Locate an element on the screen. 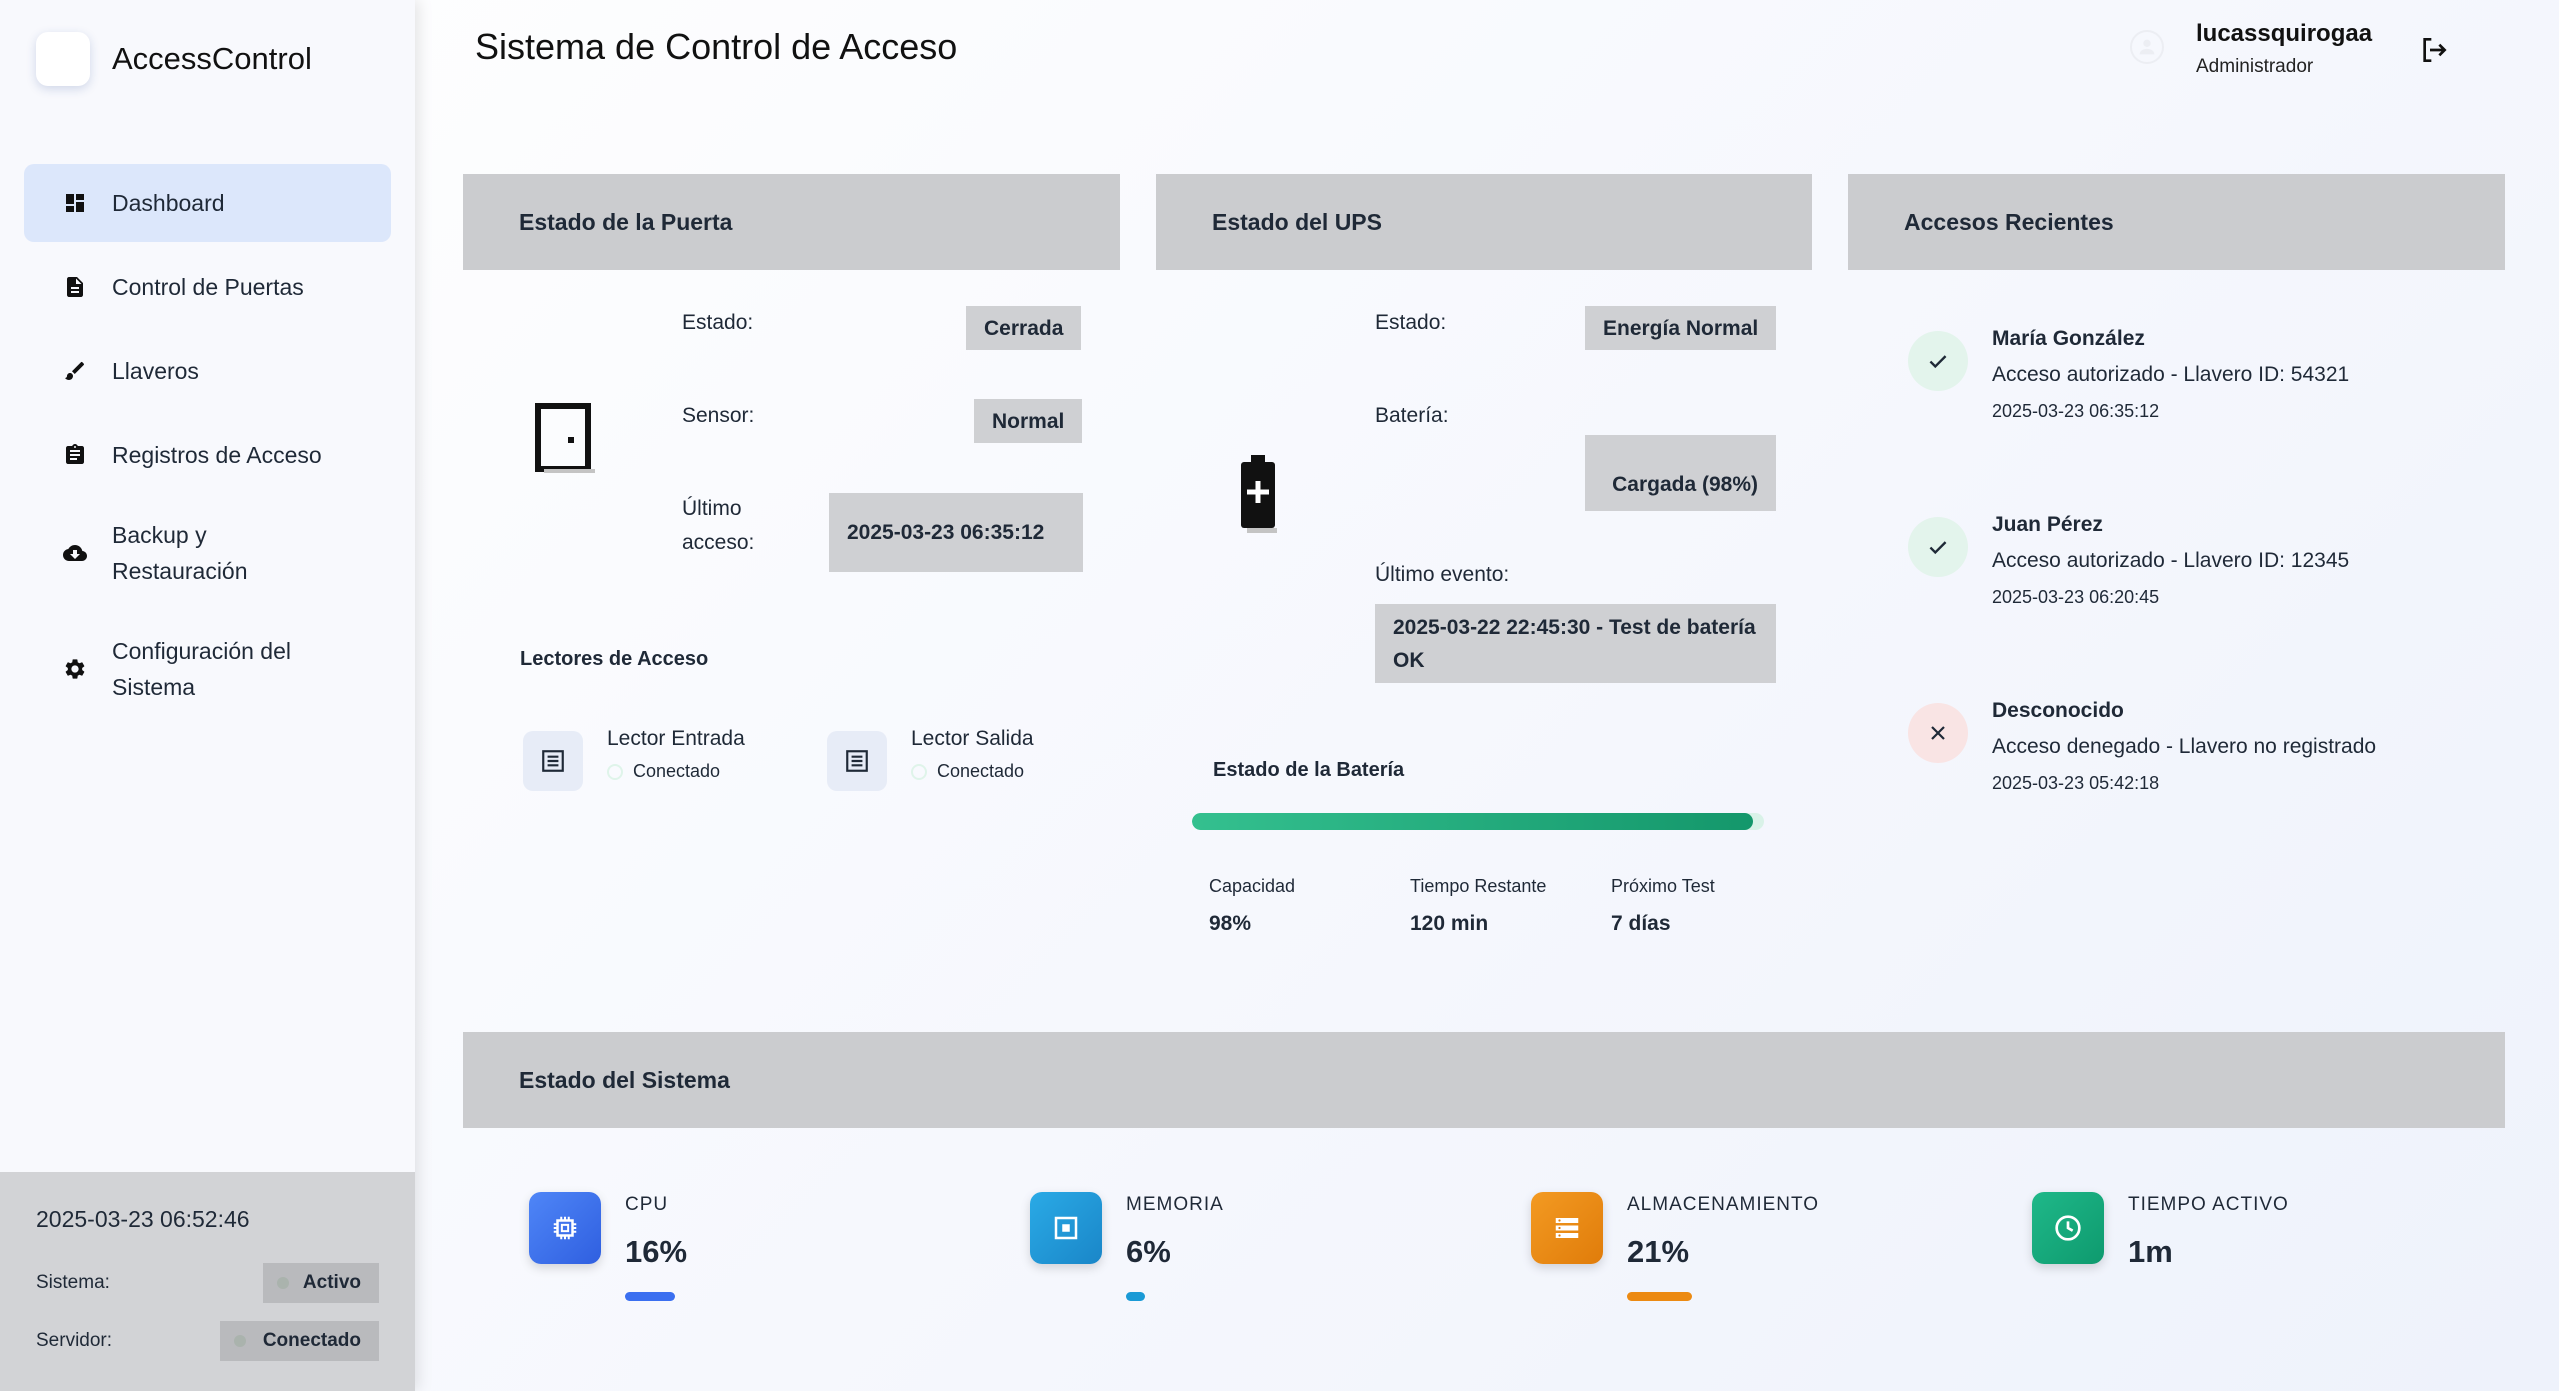 This screenshot has width=2559, height=1391. app-logo: AccessControl is located at coordinates (174, 59).